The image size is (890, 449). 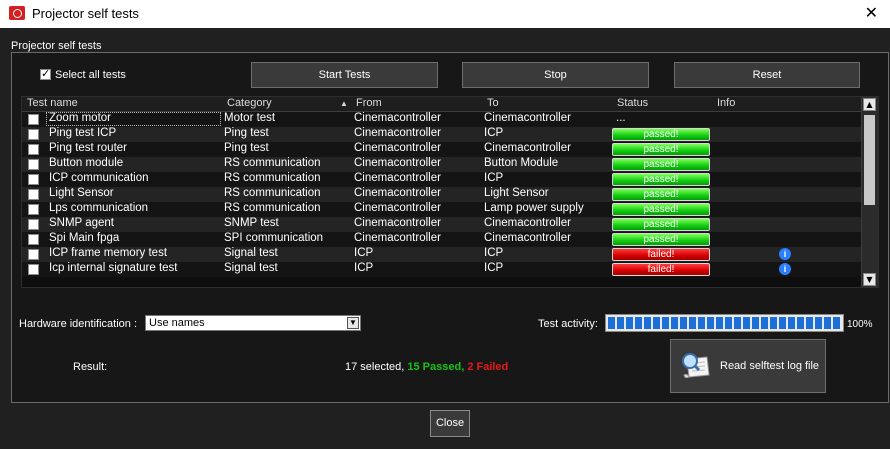 I want to click on result-selected: 17 selected,, so click(x=376, y=367).